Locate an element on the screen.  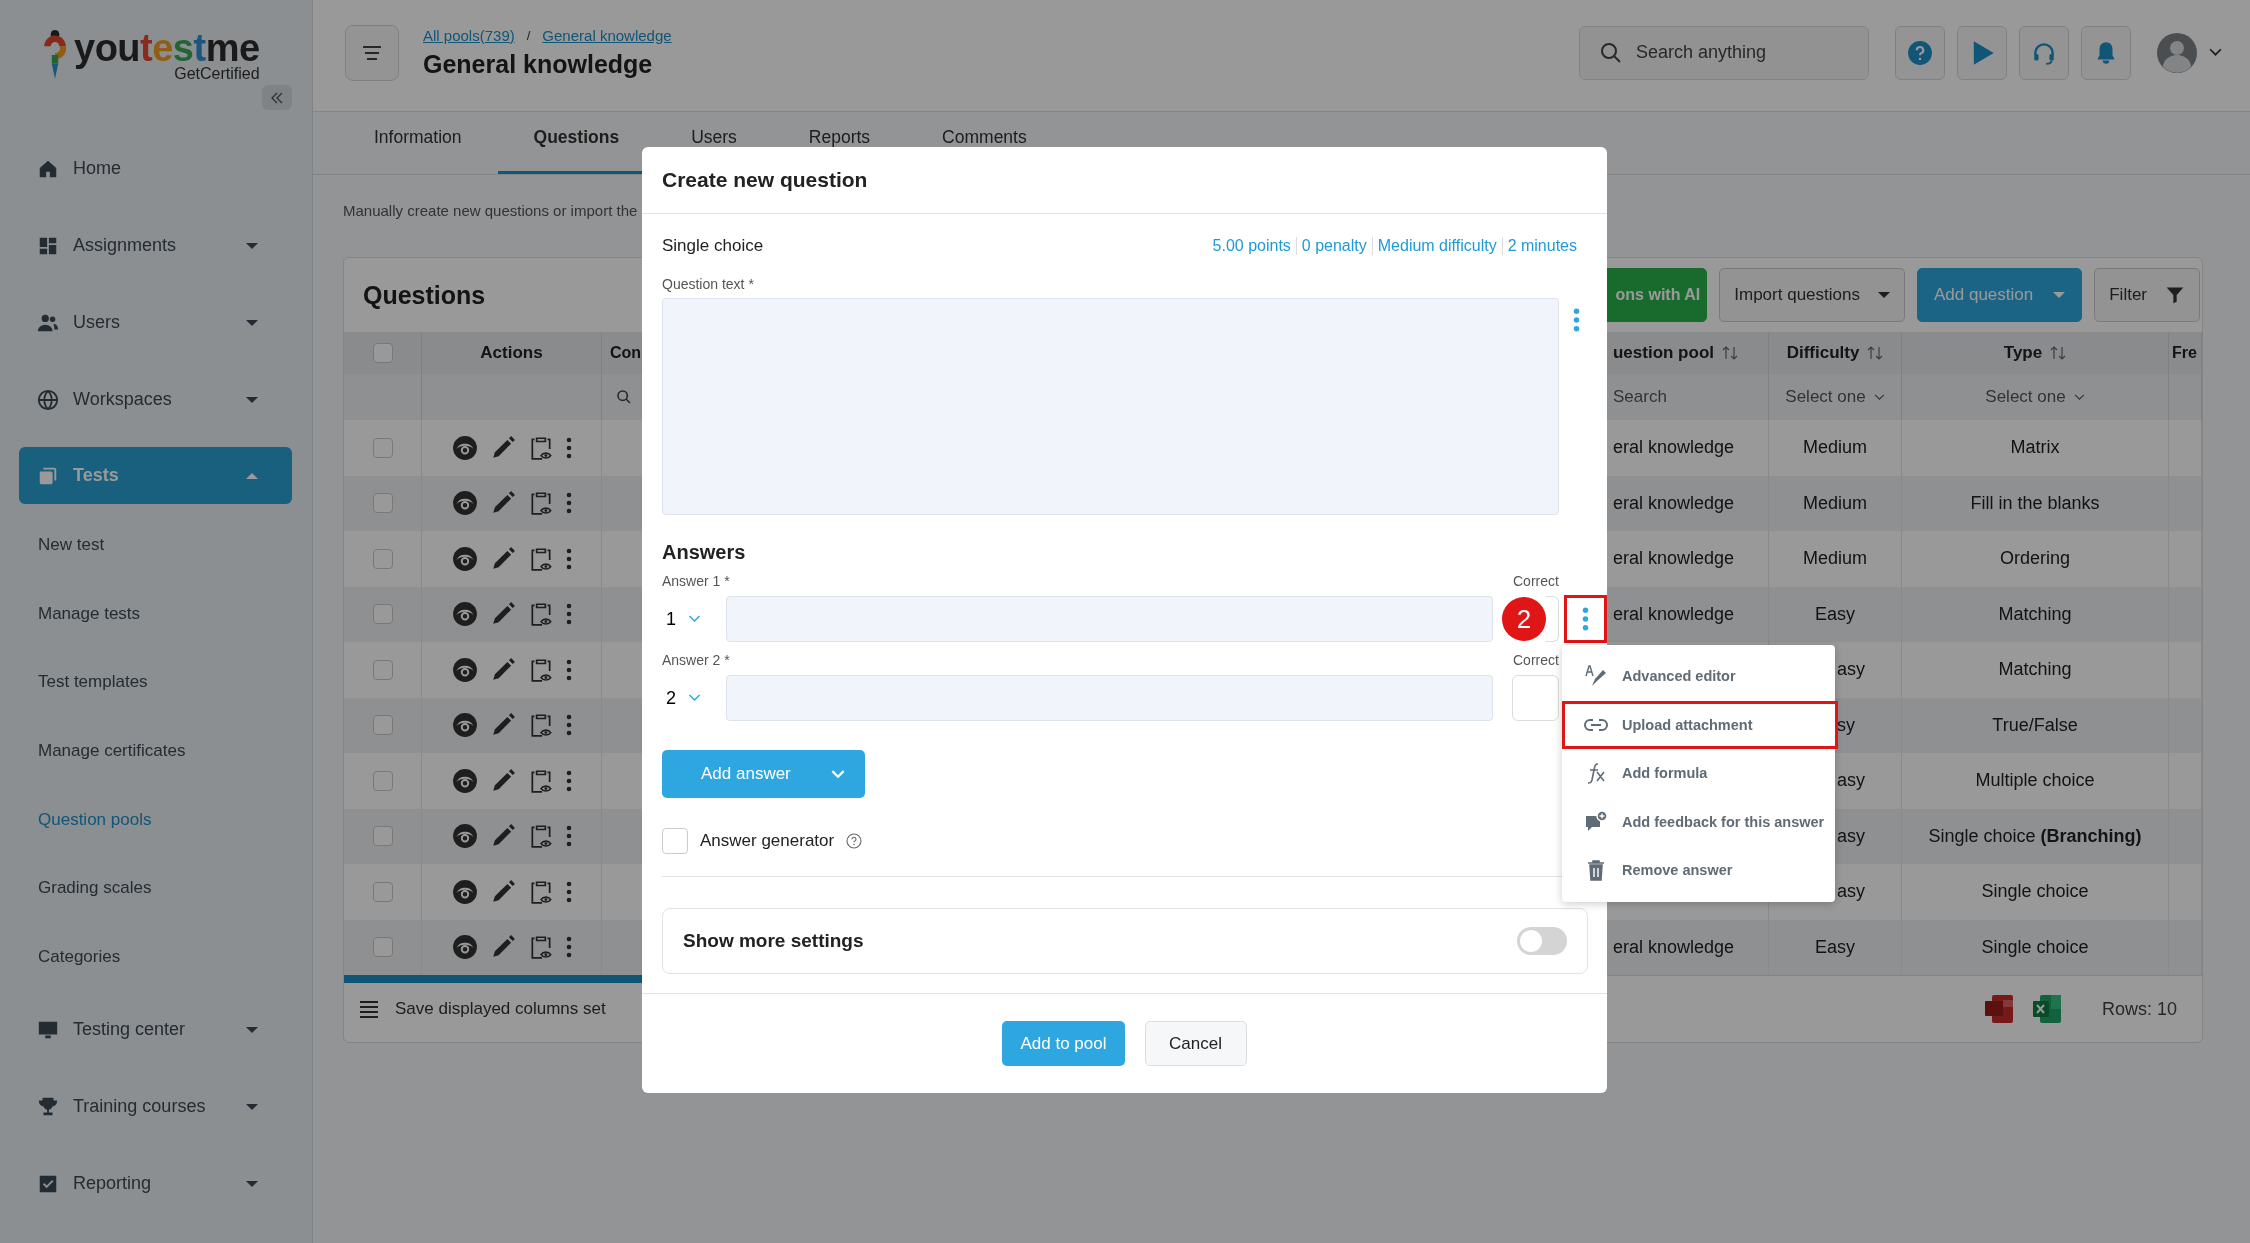
notifications-button is located at coordinates (2106, 52).